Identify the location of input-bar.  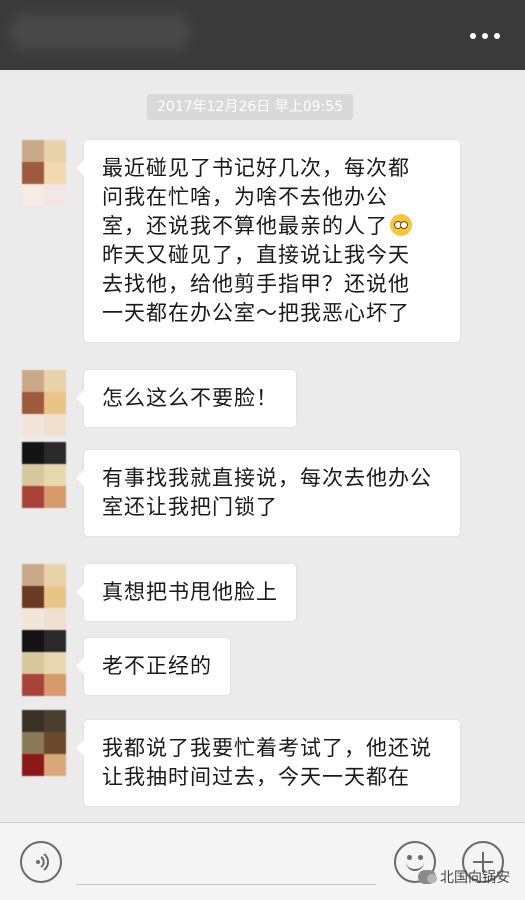
(262, 861).